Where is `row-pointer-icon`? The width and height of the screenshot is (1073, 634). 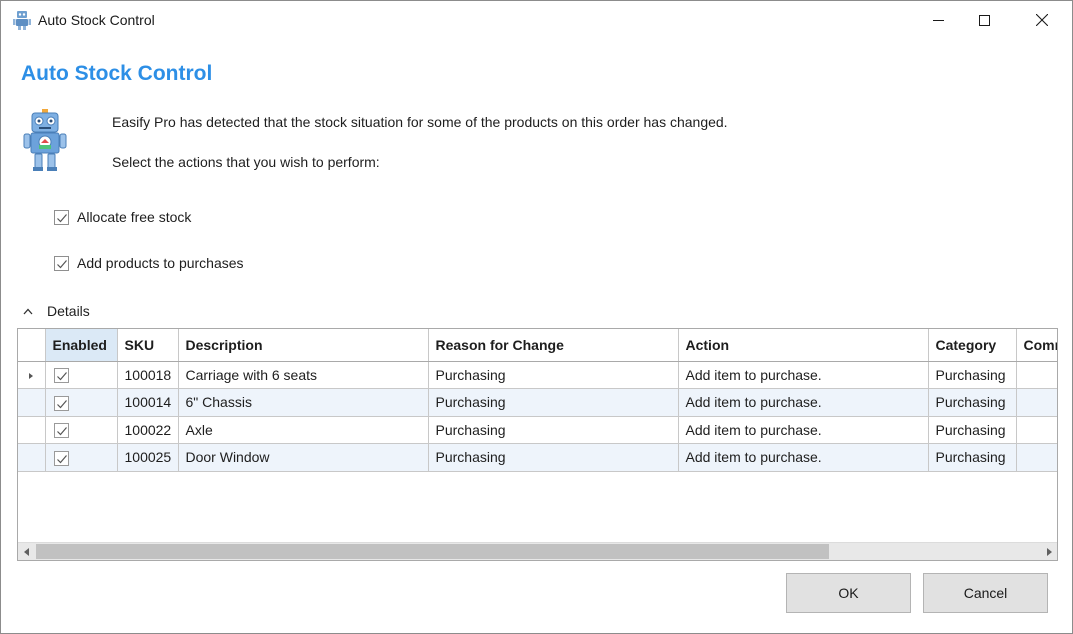 row-pointer-icon is located at coordinates (31, 375).